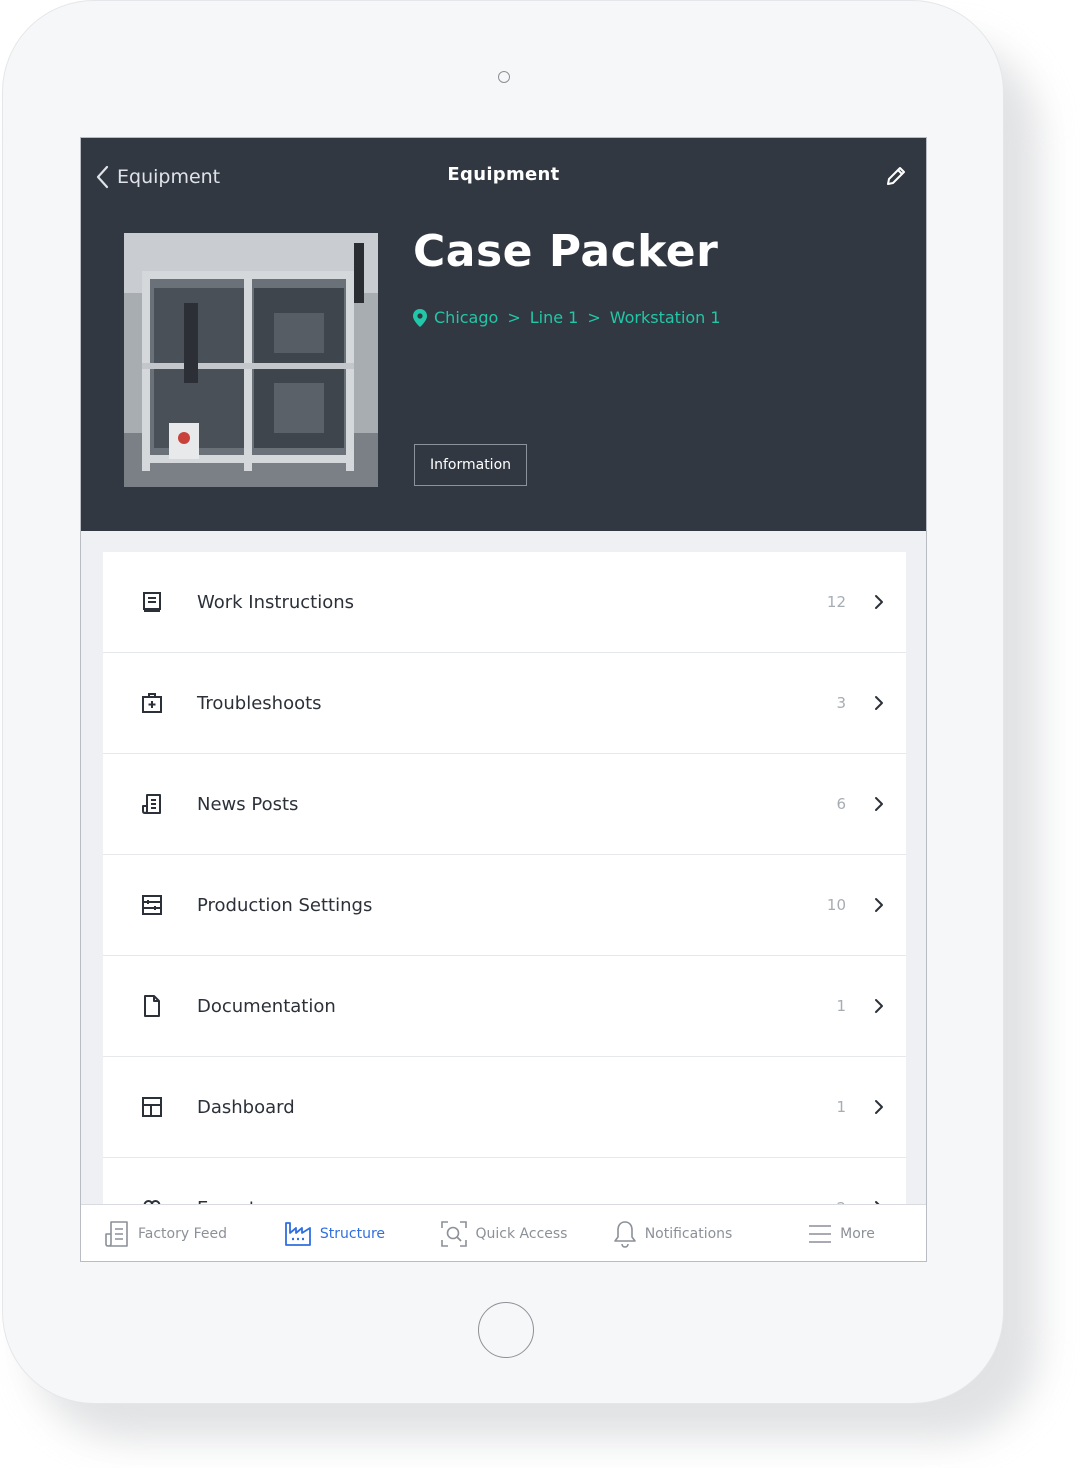 Image resolution: width=1080 pixels, height=1468 pixels. Describe the element at coordinates (554, 317) in the screenshot. I see `breadcrumb-line: Line 1` at that location.